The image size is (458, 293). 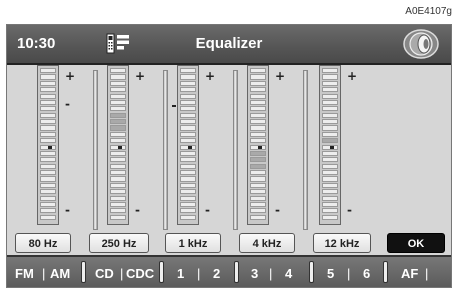 I want to click on band-250hz-button: 250 Hz, so click(x=119, y=243).